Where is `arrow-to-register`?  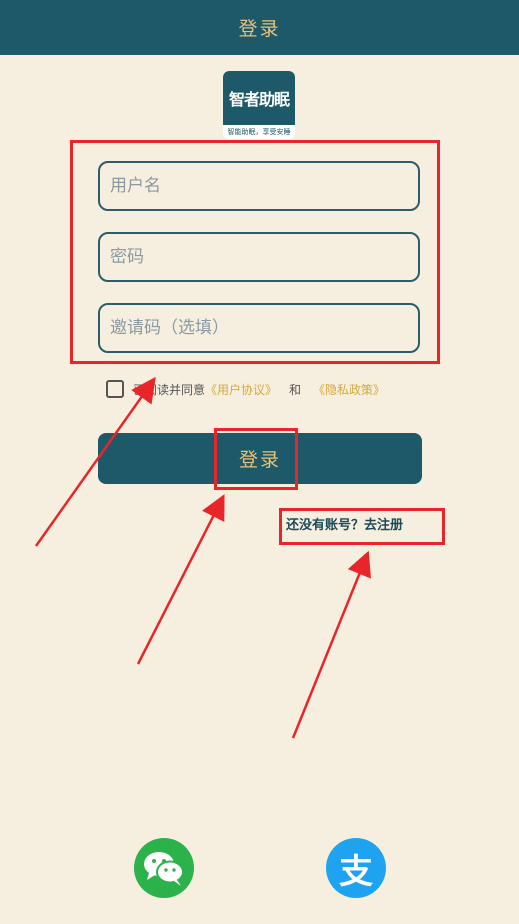 arrow-to-register is located at coordinates (331, 644).